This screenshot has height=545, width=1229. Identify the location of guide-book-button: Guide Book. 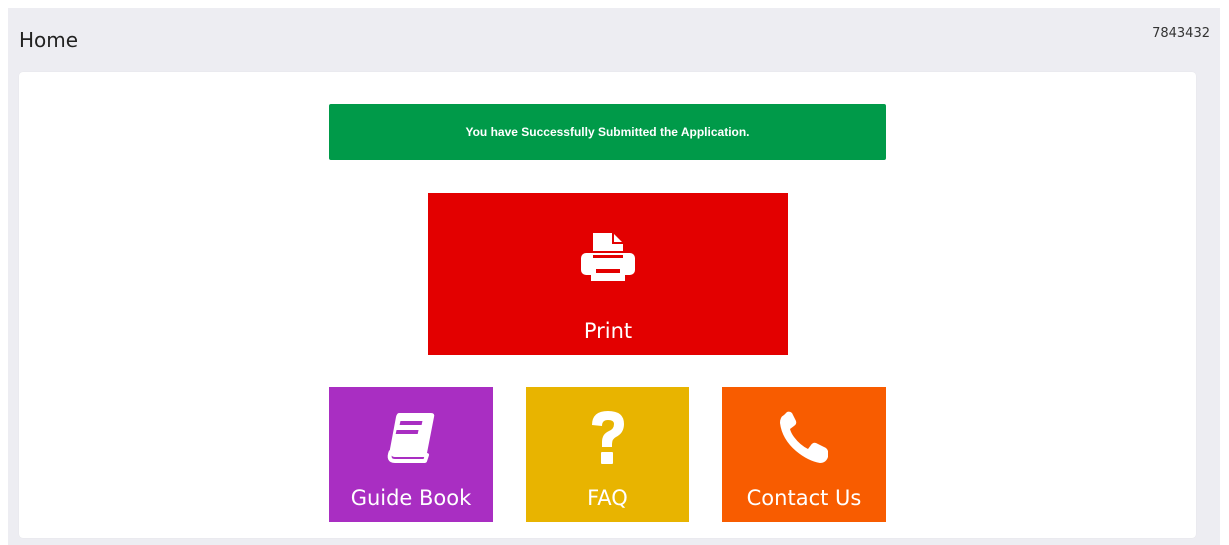
(411, 454).